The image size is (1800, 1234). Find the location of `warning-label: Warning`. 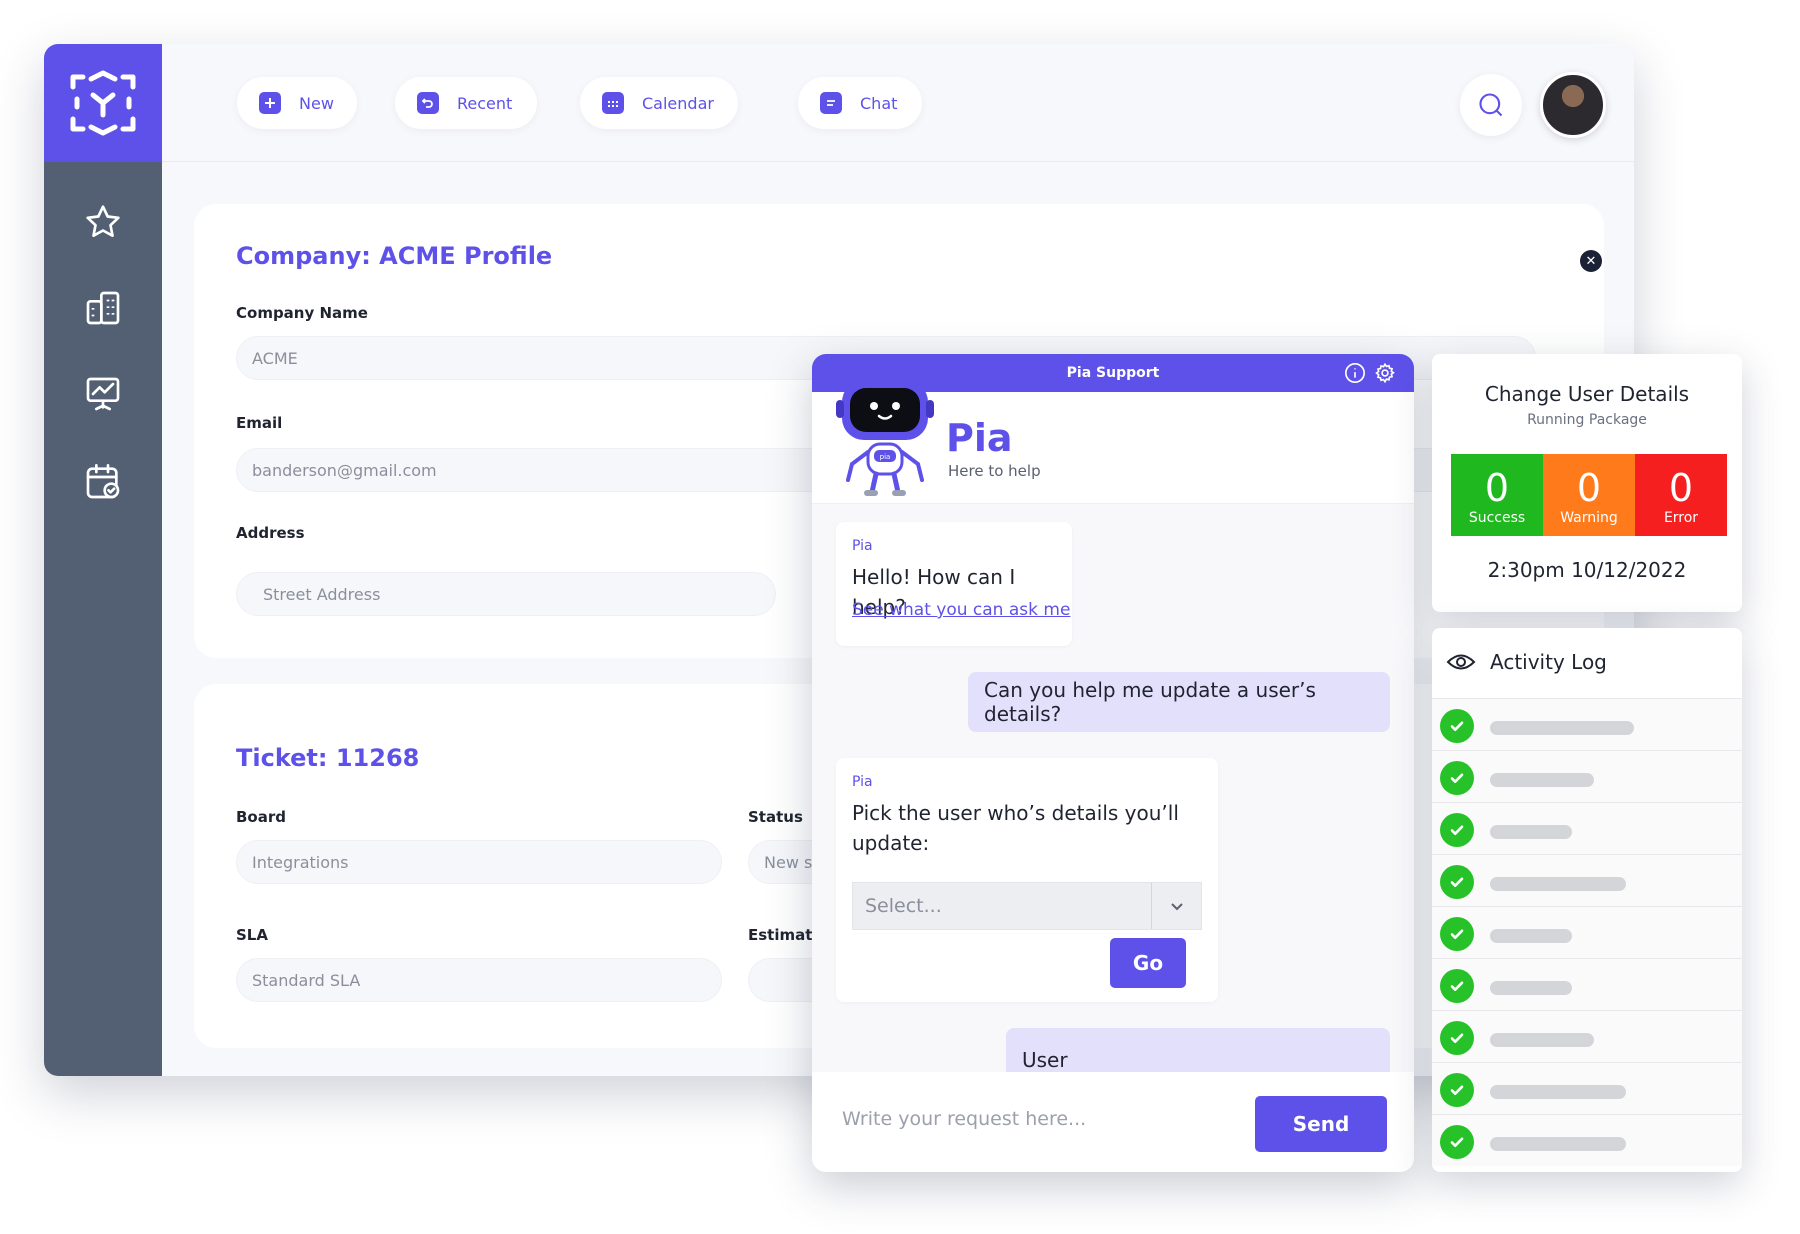

warning-label: Warning is located at coordinates (1589, 518).